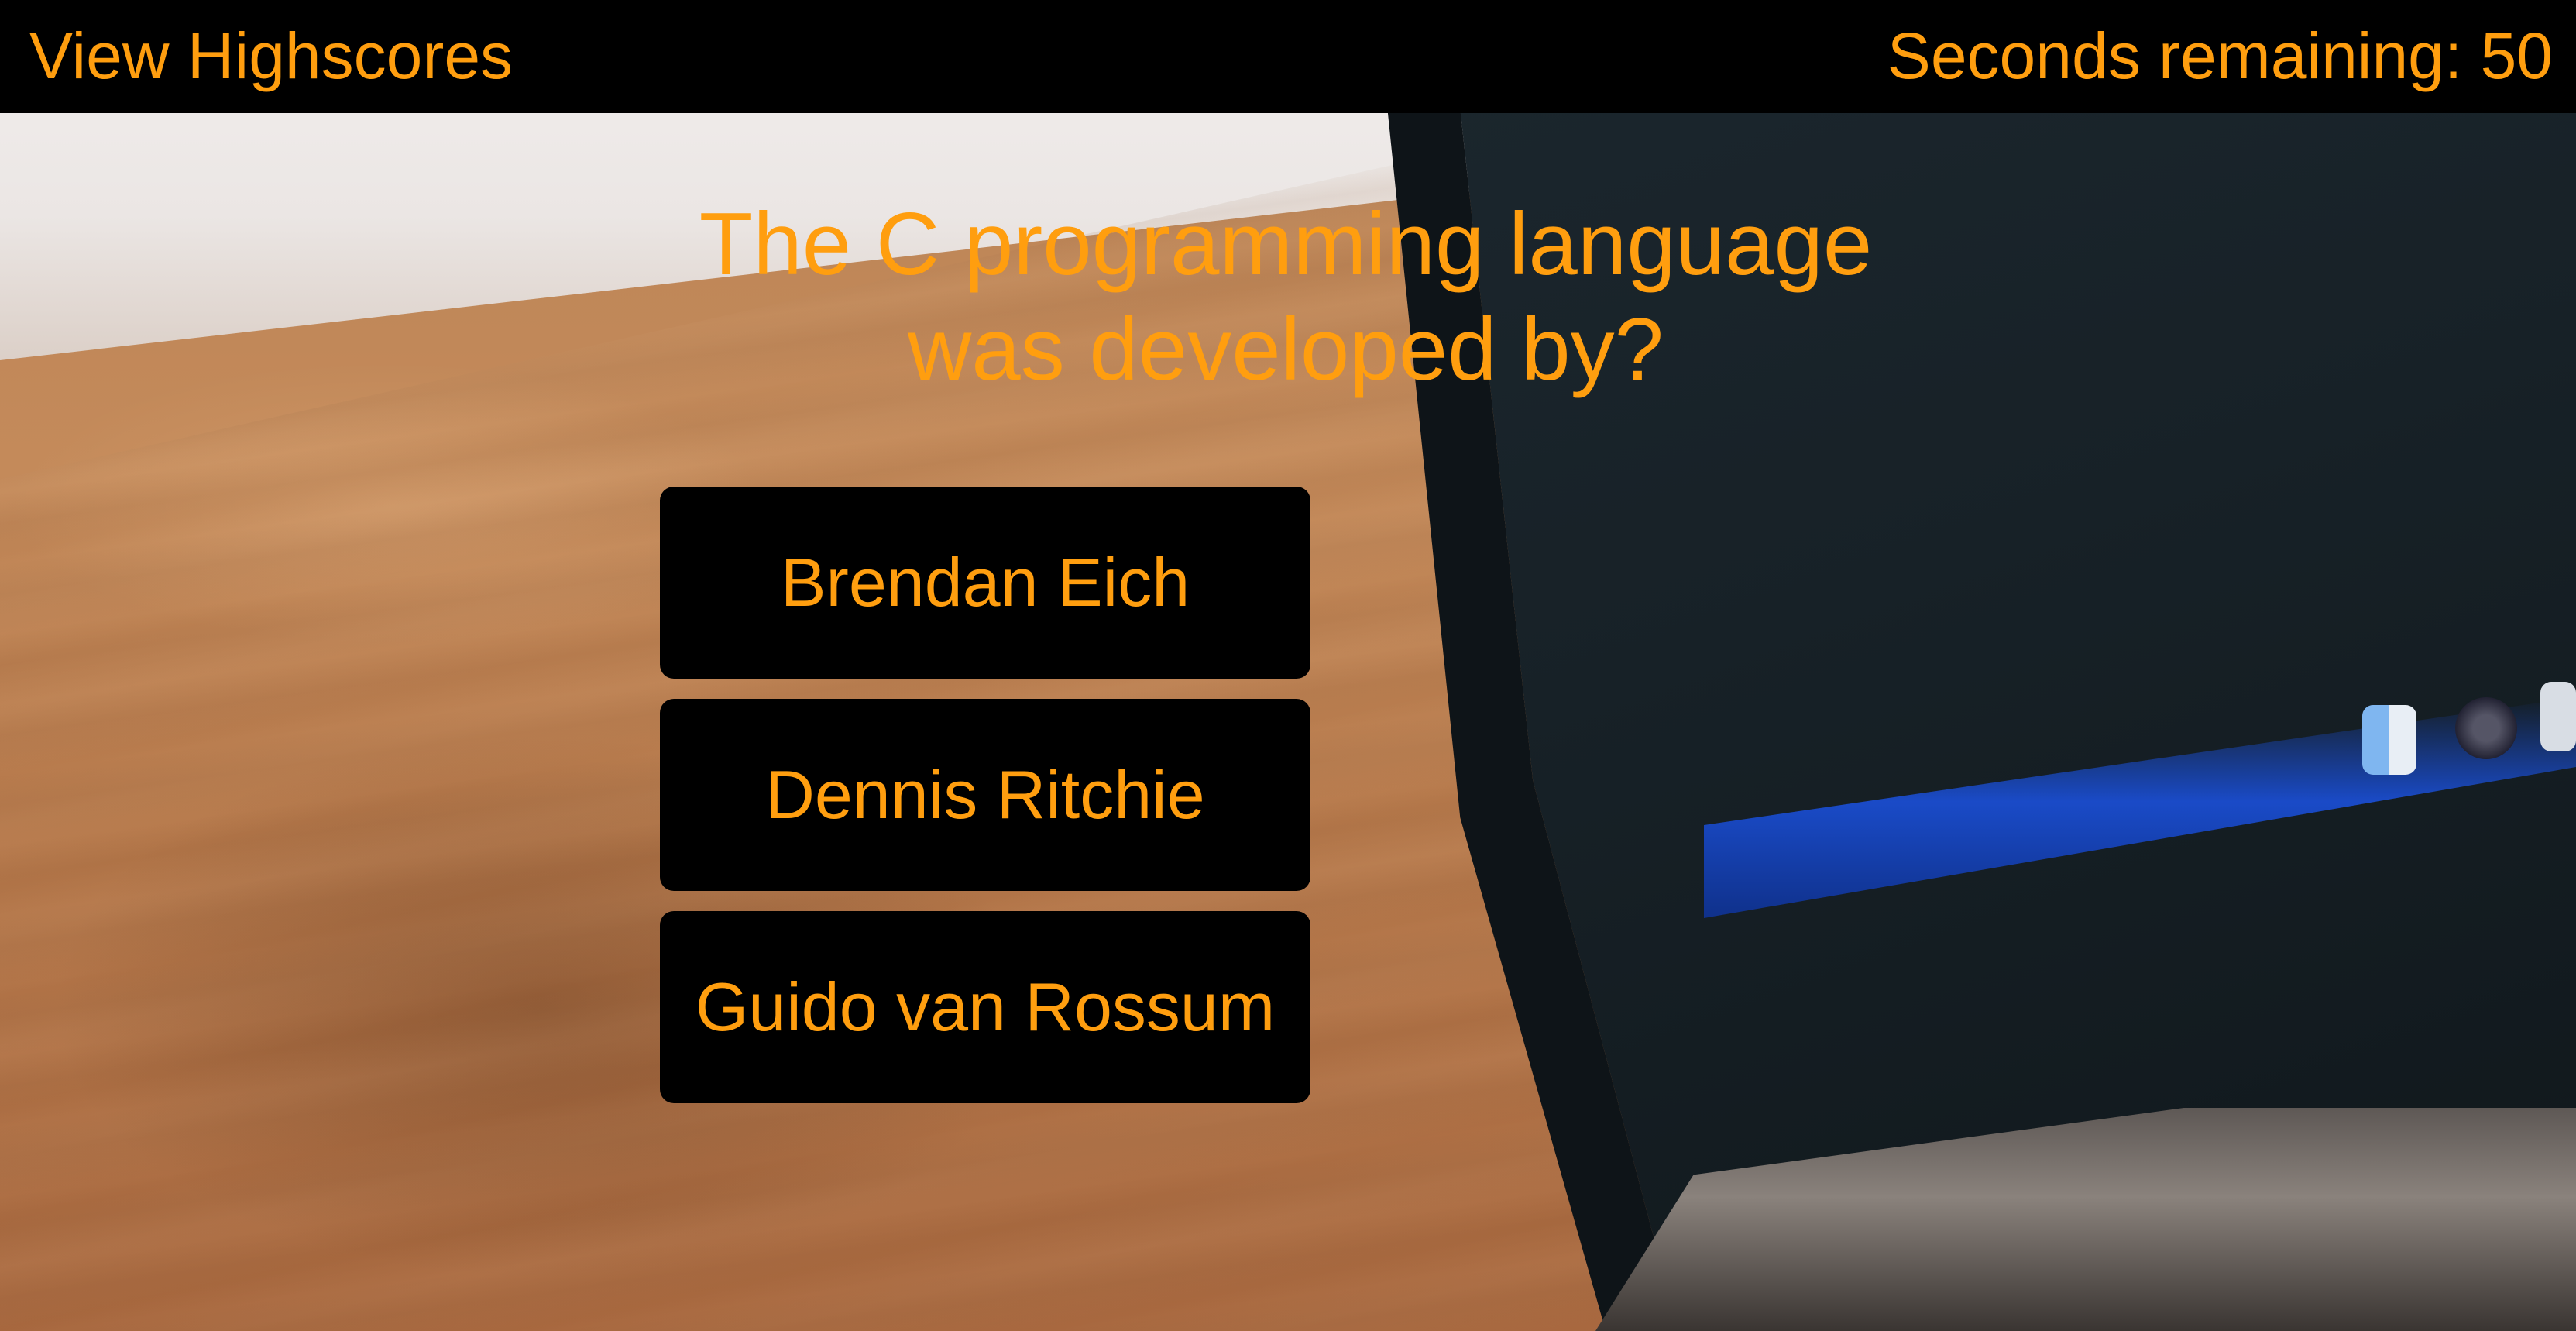 The height and width of the screenshot is (1331, 2576). What do you see at coordinates (2486, 728) in the screenshot?
I see `dock-launchpad-icon` at bounding box center [2486, 728].